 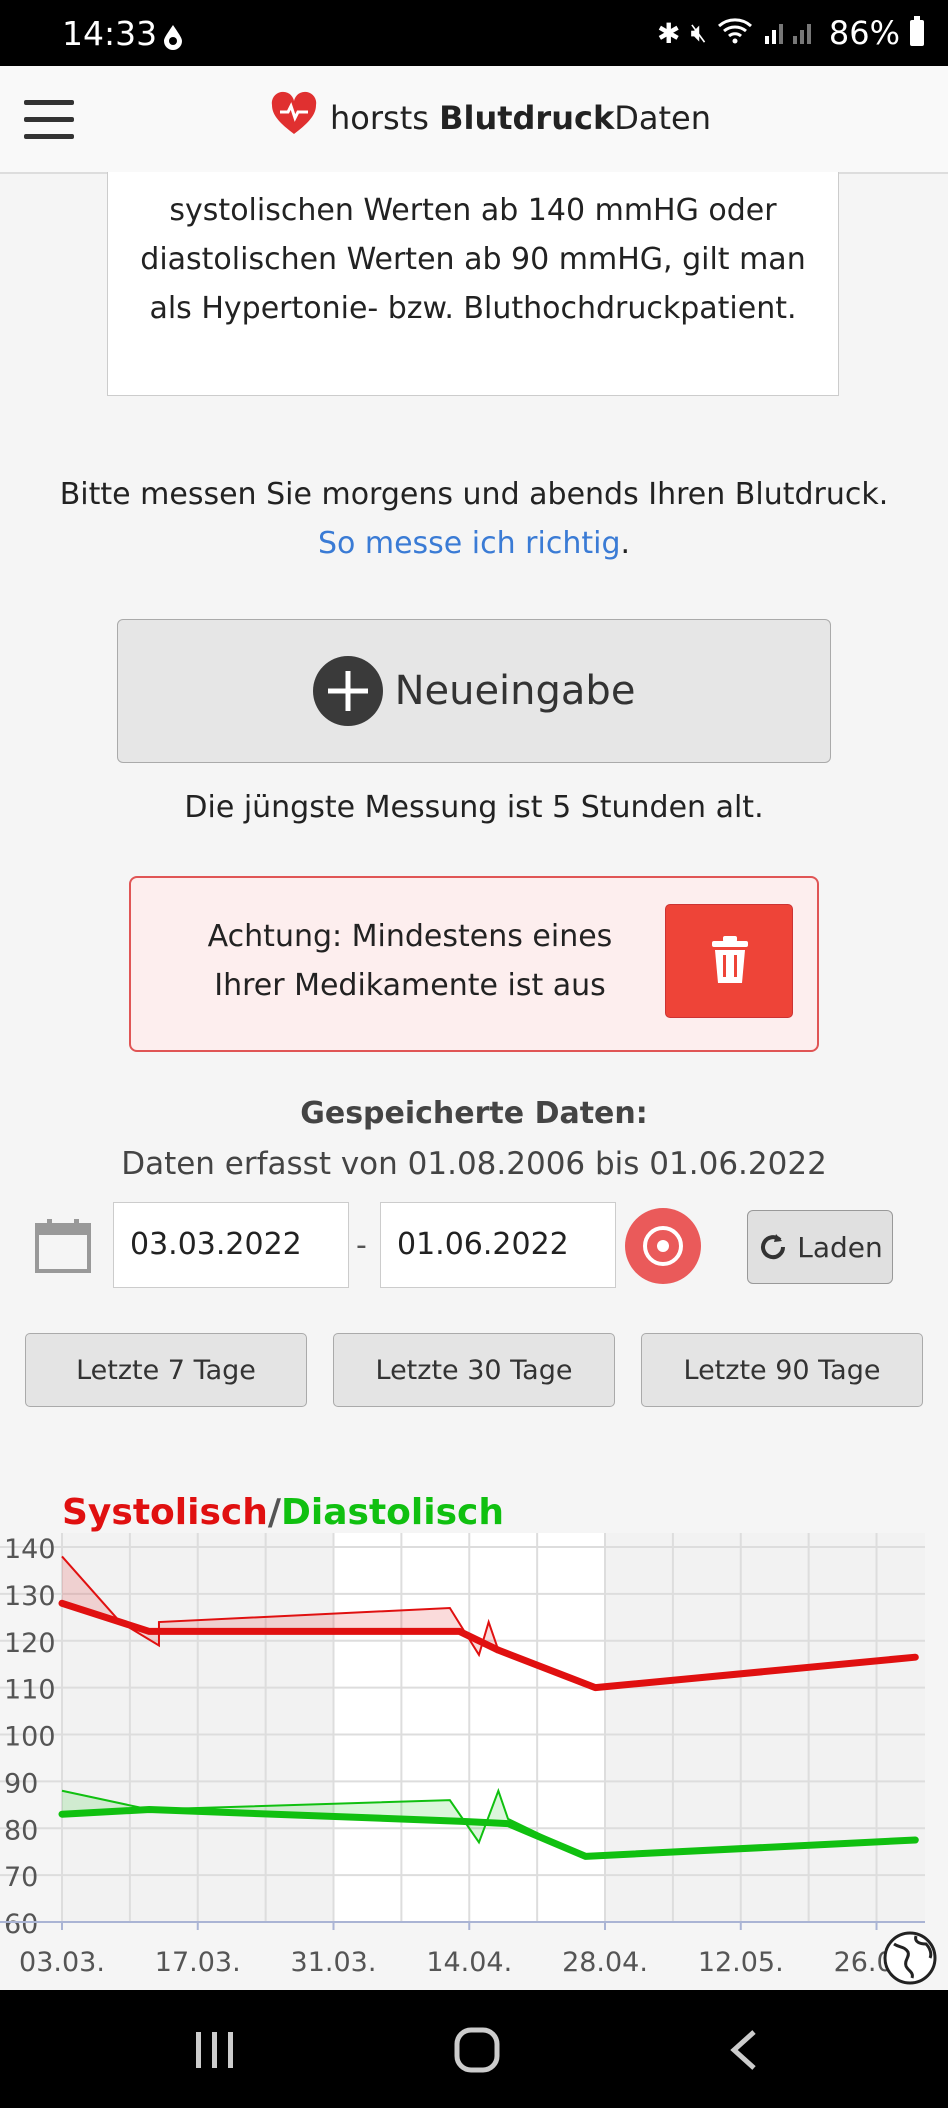 What do you see at coordinates (165, 1512) in the screenshot?
I see `chart-title-systolic: Systolisch` at bounding box center [165, 1512].